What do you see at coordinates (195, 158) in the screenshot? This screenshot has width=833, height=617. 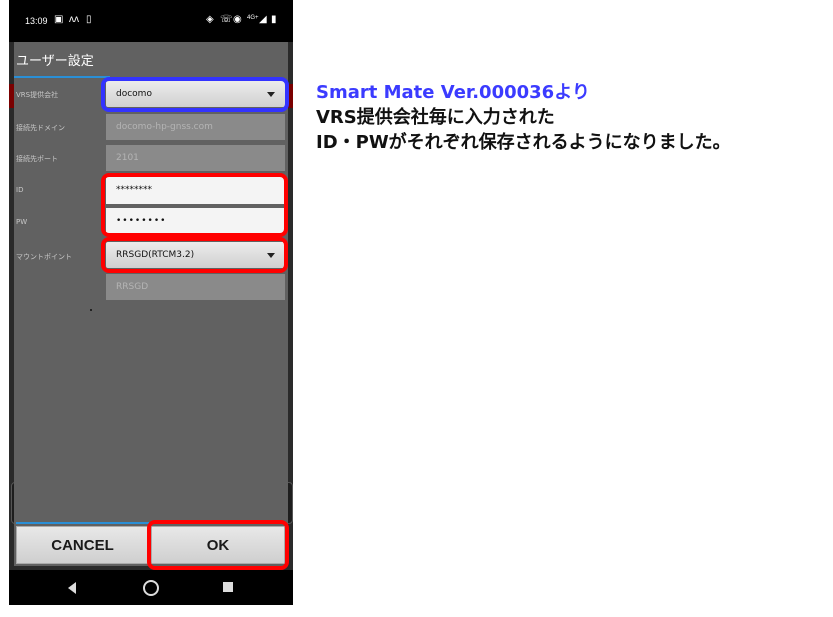 I see `port-field: 2101` at bounding box center [195, 158].